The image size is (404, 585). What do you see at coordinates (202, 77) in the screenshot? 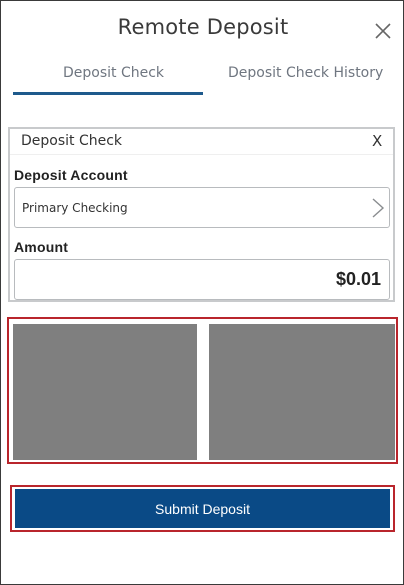
I see `tab-bar: Deposit Check Deposit Check History` at bounding box center [202, 77].